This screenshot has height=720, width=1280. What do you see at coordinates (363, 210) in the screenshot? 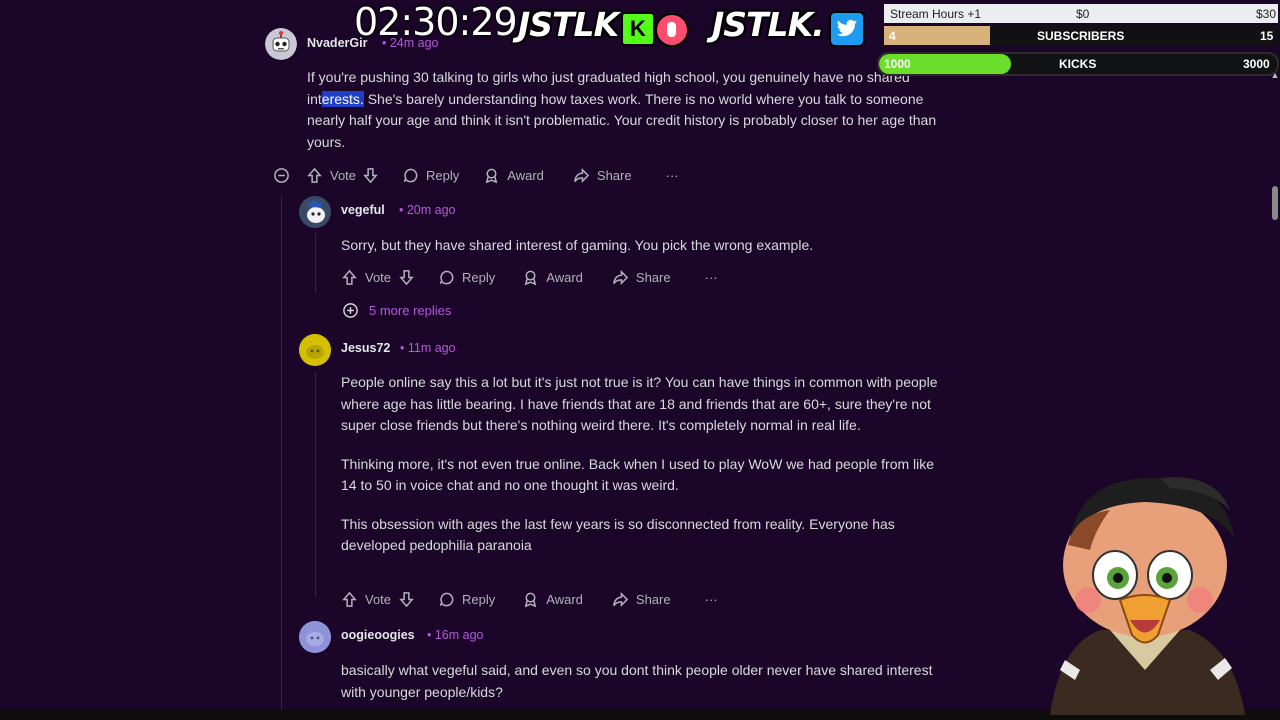
I see `username: vegeful` at bounding box center [363, 210].